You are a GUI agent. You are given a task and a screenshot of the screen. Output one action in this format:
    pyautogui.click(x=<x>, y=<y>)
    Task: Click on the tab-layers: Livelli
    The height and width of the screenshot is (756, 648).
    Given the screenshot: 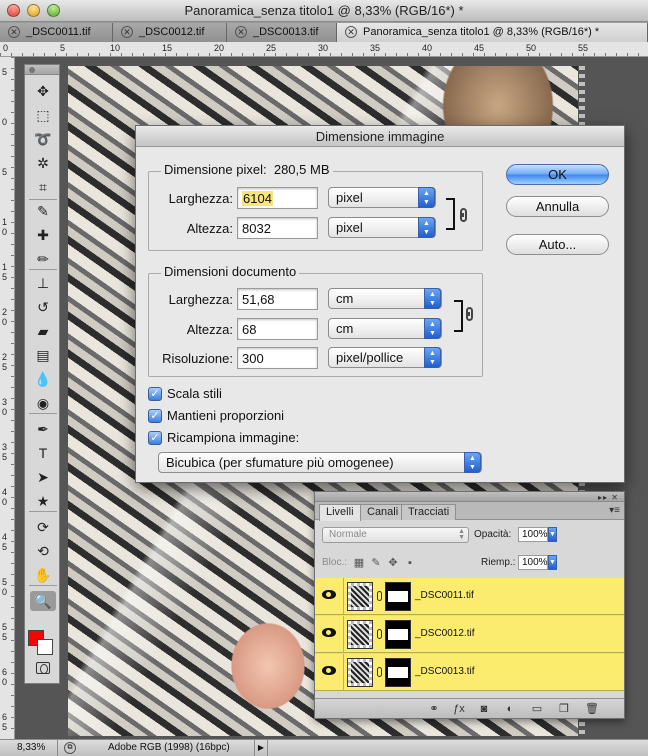 What is the action you would take?
    pyautogui.click(x=340, y=512)
    